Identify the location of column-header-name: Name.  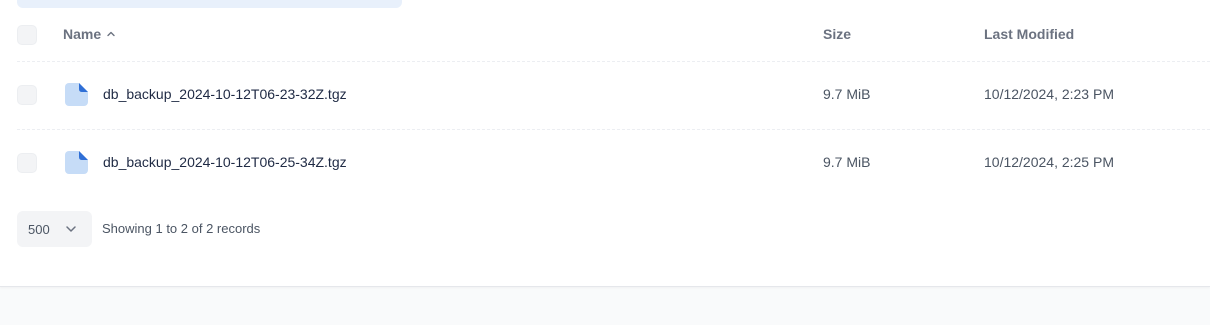
(89, 34).